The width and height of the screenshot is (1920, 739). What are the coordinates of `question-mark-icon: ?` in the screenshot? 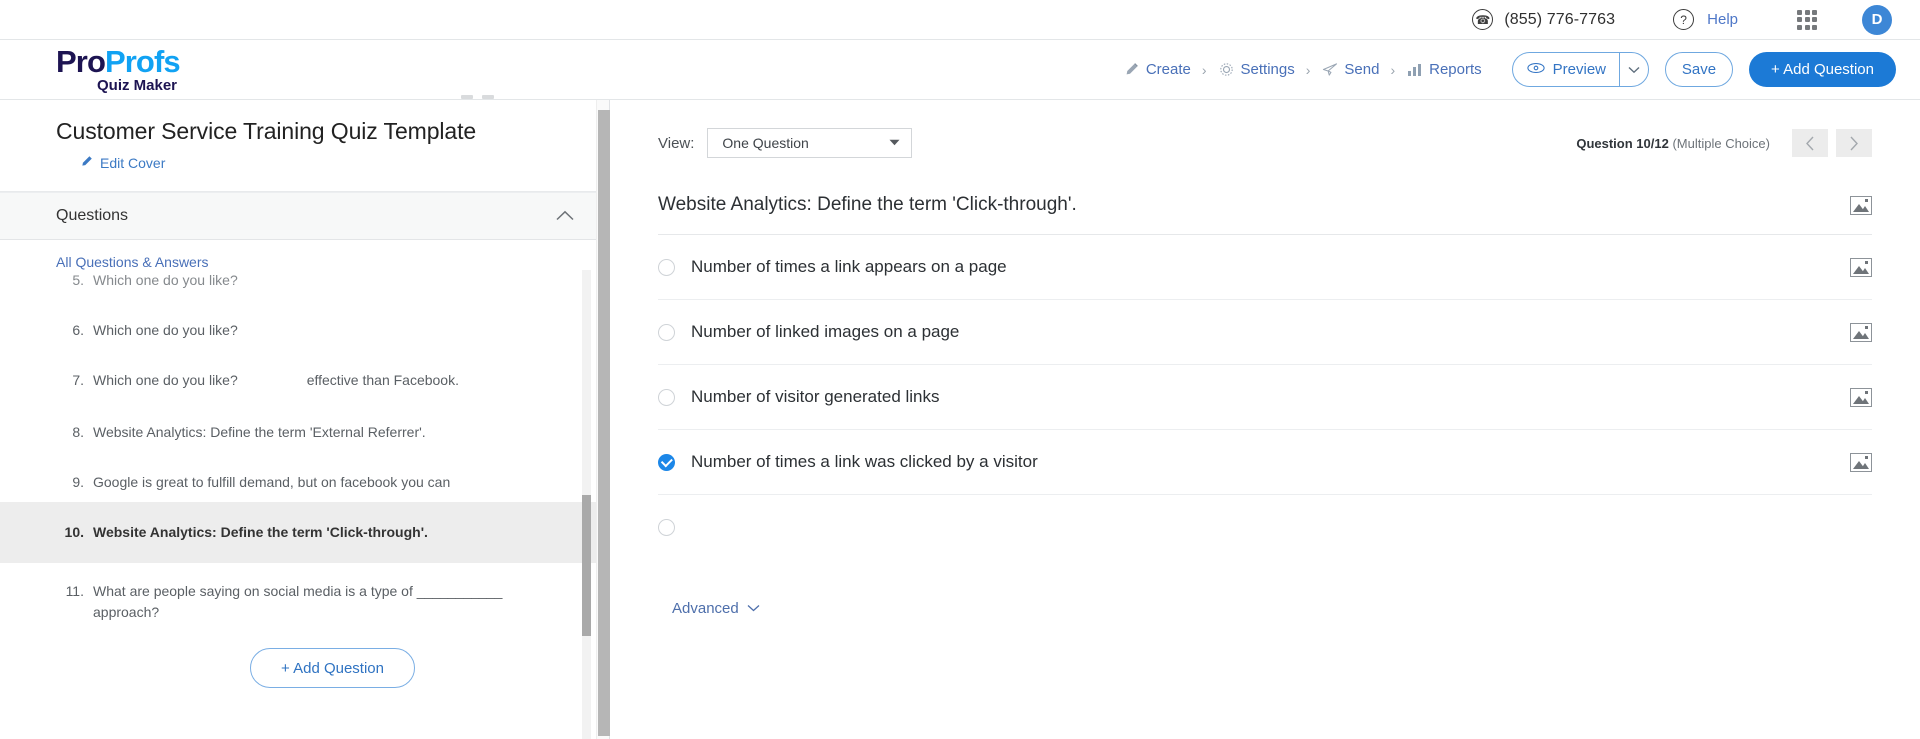 It's located at (1684, 19).